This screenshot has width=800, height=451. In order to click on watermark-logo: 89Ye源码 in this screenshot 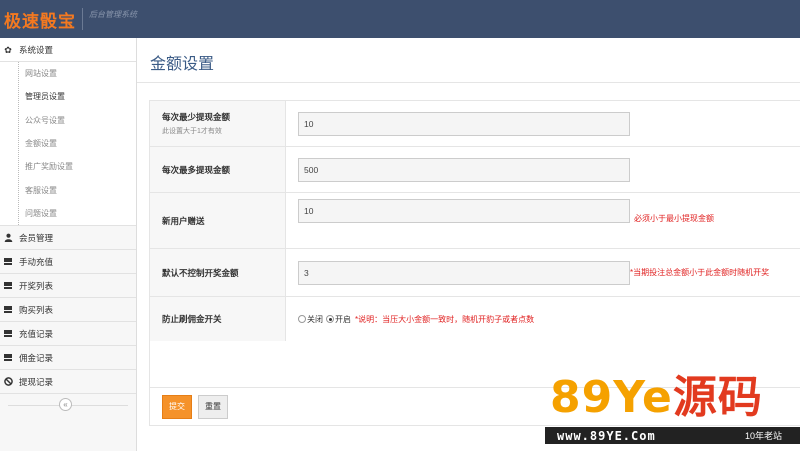, I will do `click(656, 398)`.